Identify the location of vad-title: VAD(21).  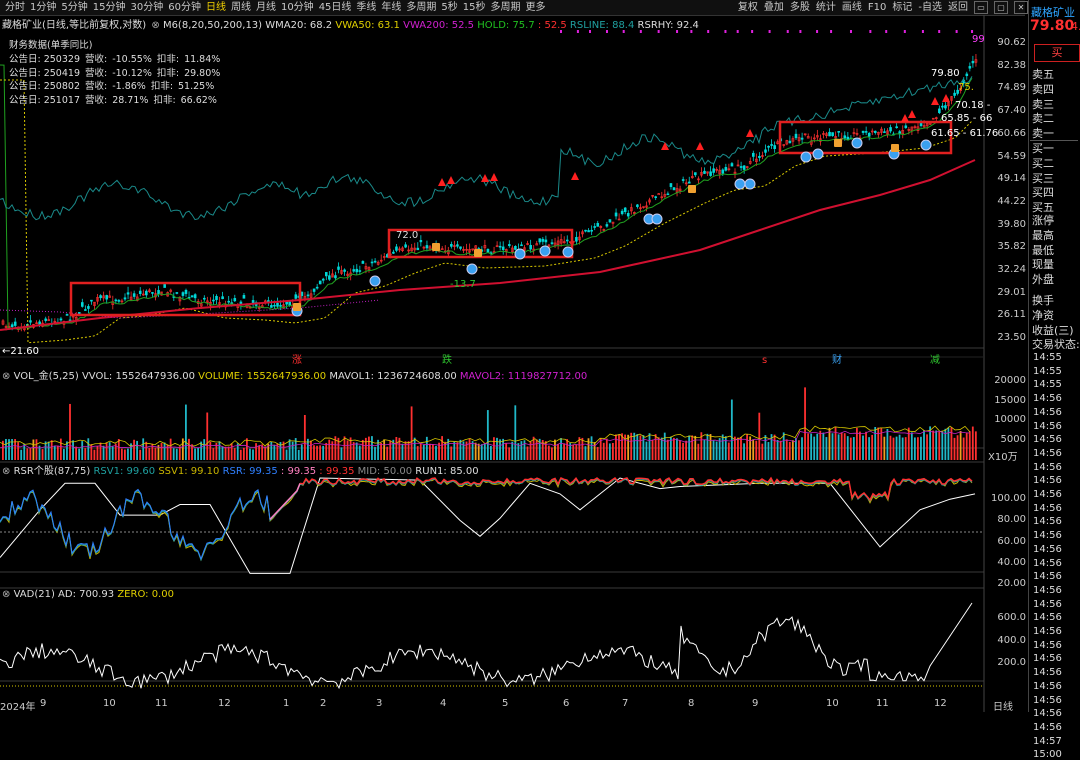
(34, 594).